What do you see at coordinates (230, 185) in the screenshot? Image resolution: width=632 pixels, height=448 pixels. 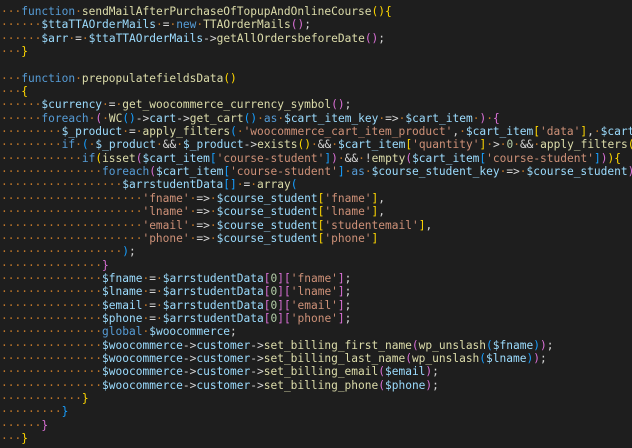 I see `code-token: []` at bounding box center [230, 185].